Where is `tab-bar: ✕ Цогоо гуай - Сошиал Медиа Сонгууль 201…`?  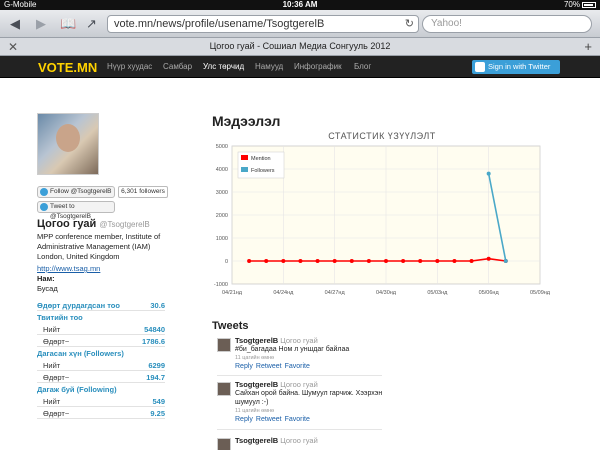
tab-bar: ✕ Цогоо гуай - Сошиал Медиа Сонгууль 201… is located at coordinates (300, 47).